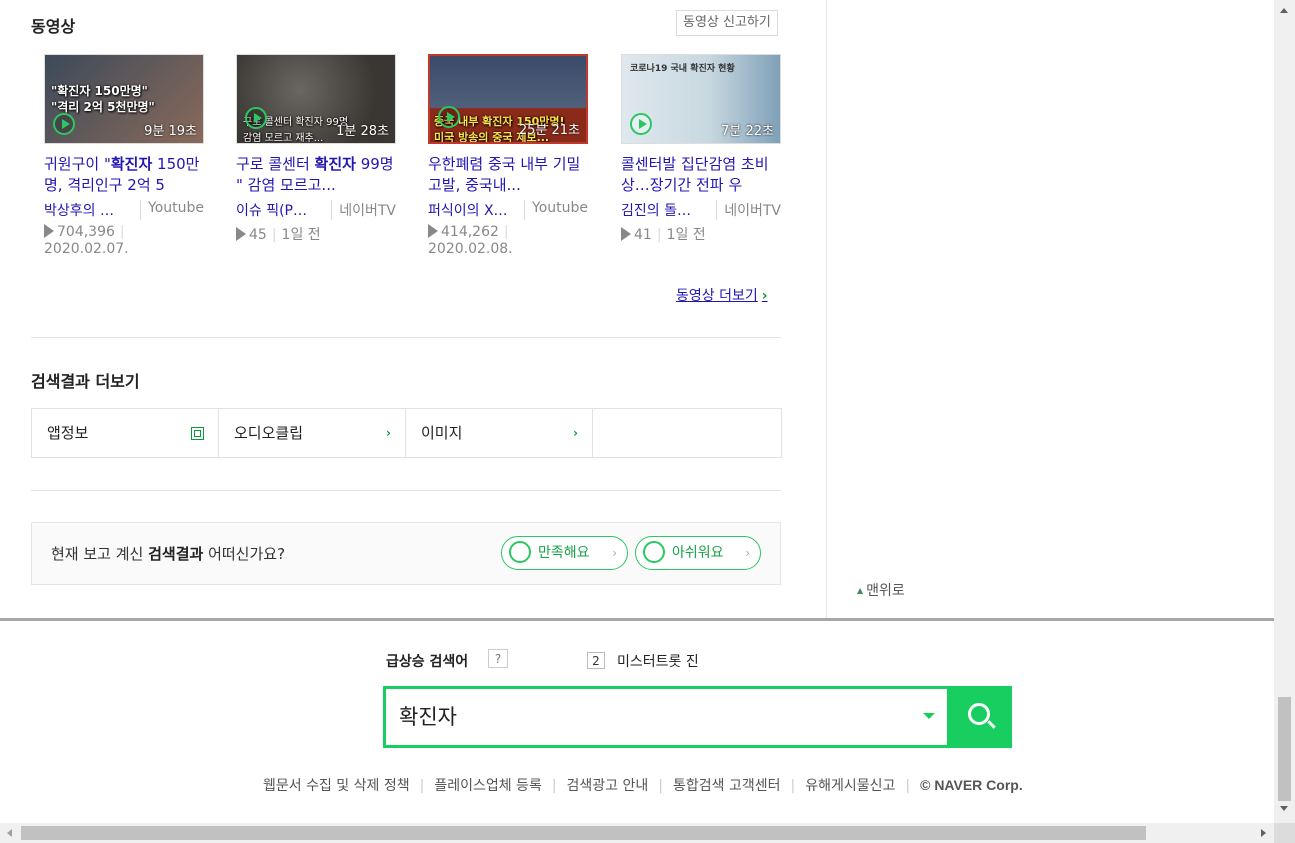 Image resolution: width=1295 pixels, height=843 pixels. I want to click on video-channel-row: 이슈 픽(P… 네이버TV, so click(316, 210).